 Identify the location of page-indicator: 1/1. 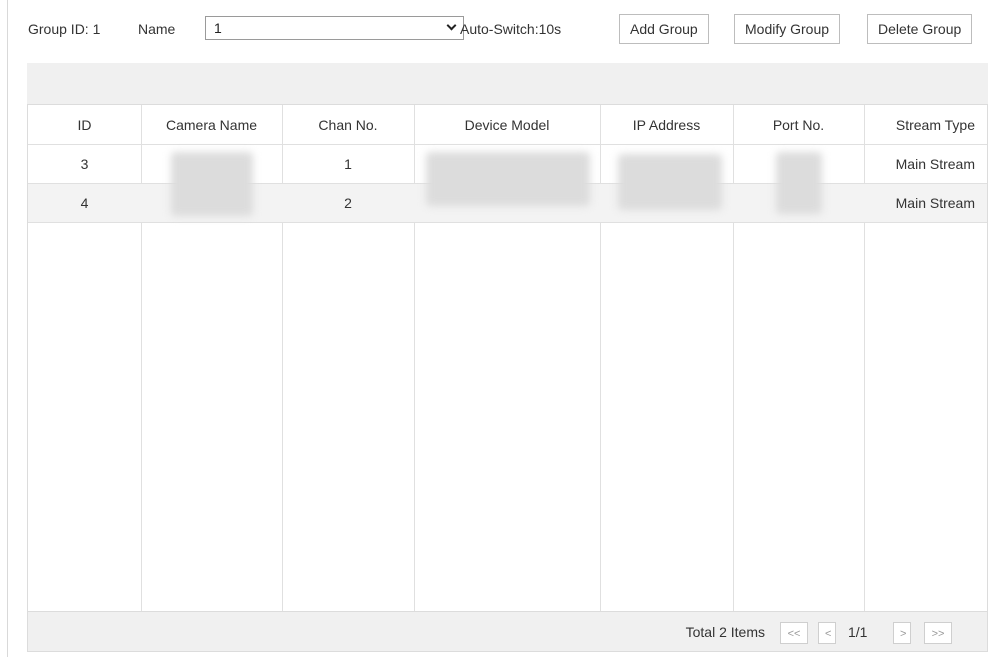
(858, 632).